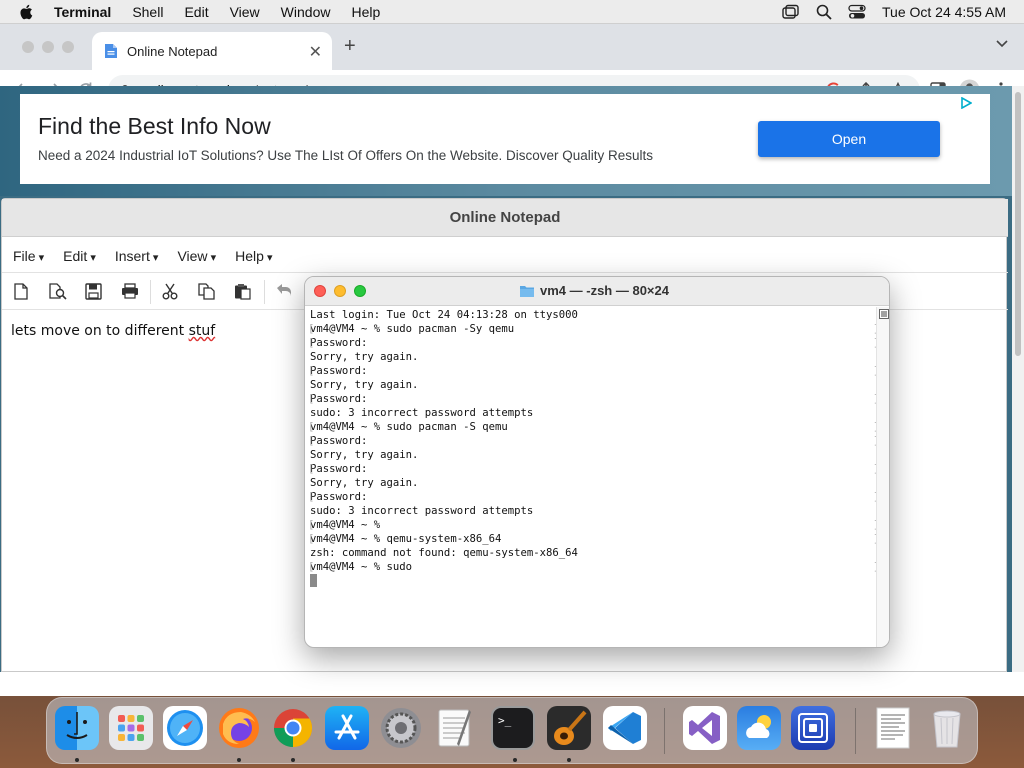 This screenshot has width=1024, height=768. I want to click on visual-studio-app-icon, so click(705, 728).